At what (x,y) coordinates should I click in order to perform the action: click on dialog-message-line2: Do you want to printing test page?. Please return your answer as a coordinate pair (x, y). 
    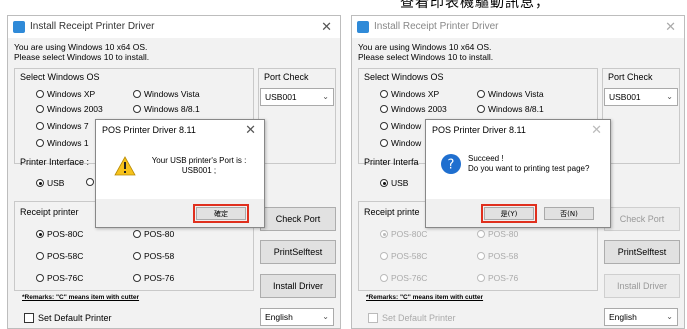
    Looking at the image, I should click on (529, 168).